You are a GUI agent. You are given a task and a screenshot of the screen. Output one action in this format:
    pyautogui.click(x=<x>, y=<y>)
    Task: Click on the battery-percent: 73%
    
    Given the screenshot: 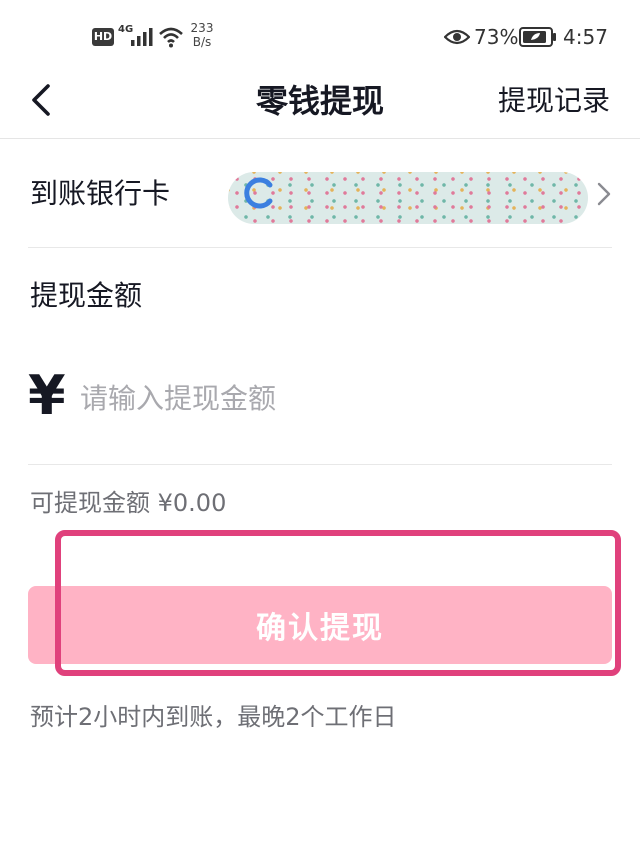 What is the action you would take?
    pyautogui.click(x=496, y=37)
    